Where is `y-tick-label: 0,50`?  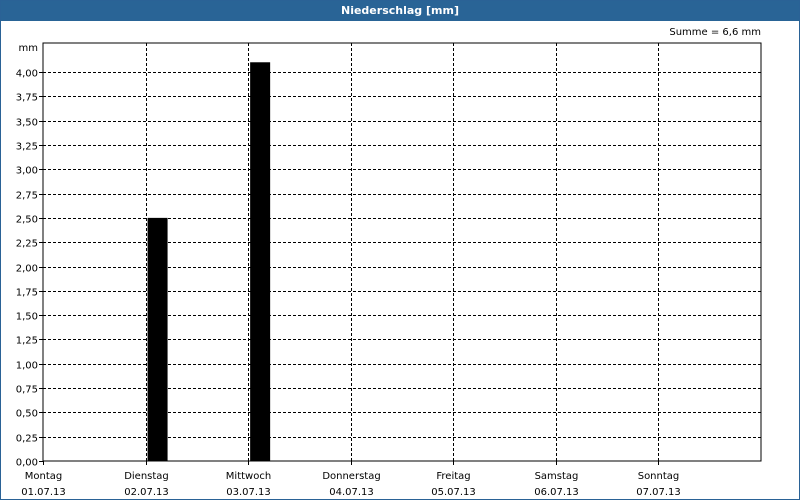 y-tick-label: 0,50 is located at coordinates (27, 414).